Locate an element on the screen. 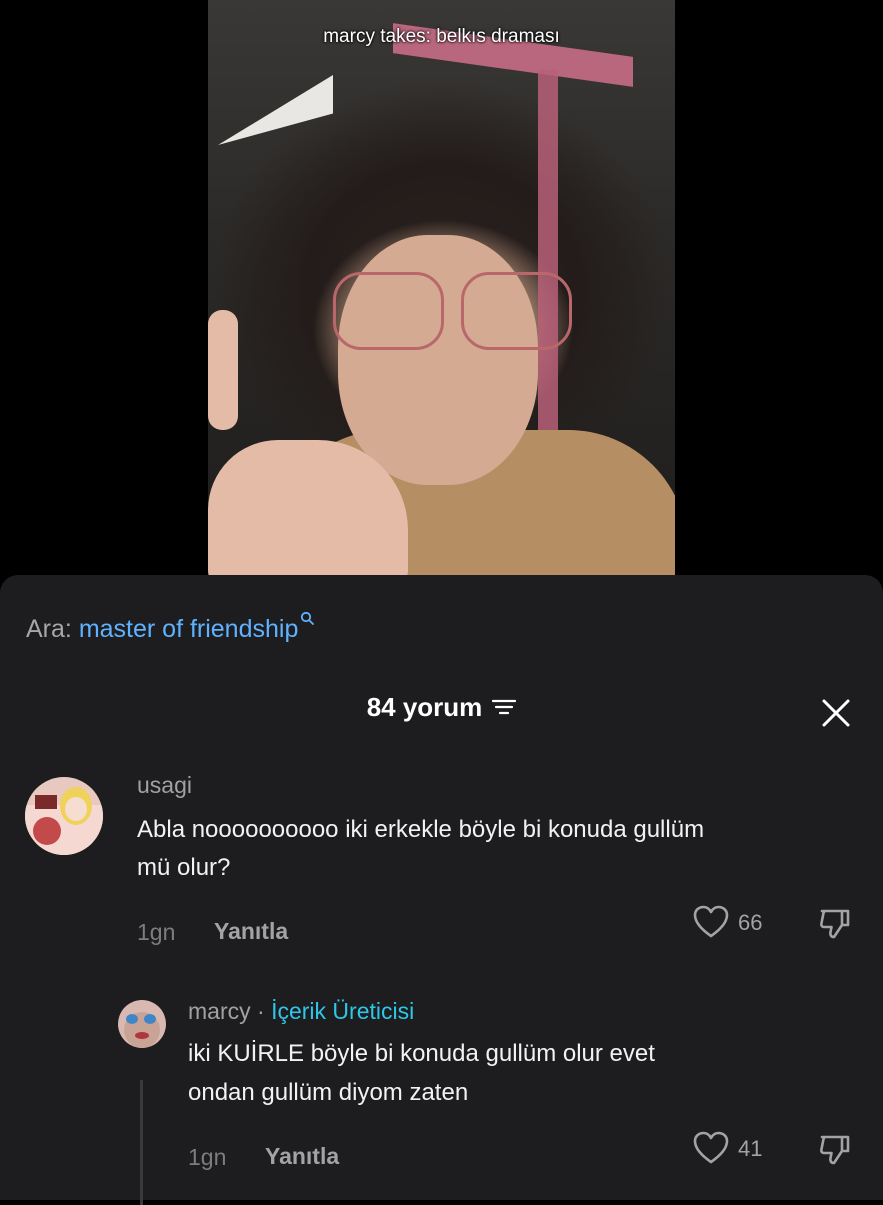 This screenshot has width=883, height=1205. comment-text-line: ondan gullüm diyom zaten is located at coordinates (328, 1092).